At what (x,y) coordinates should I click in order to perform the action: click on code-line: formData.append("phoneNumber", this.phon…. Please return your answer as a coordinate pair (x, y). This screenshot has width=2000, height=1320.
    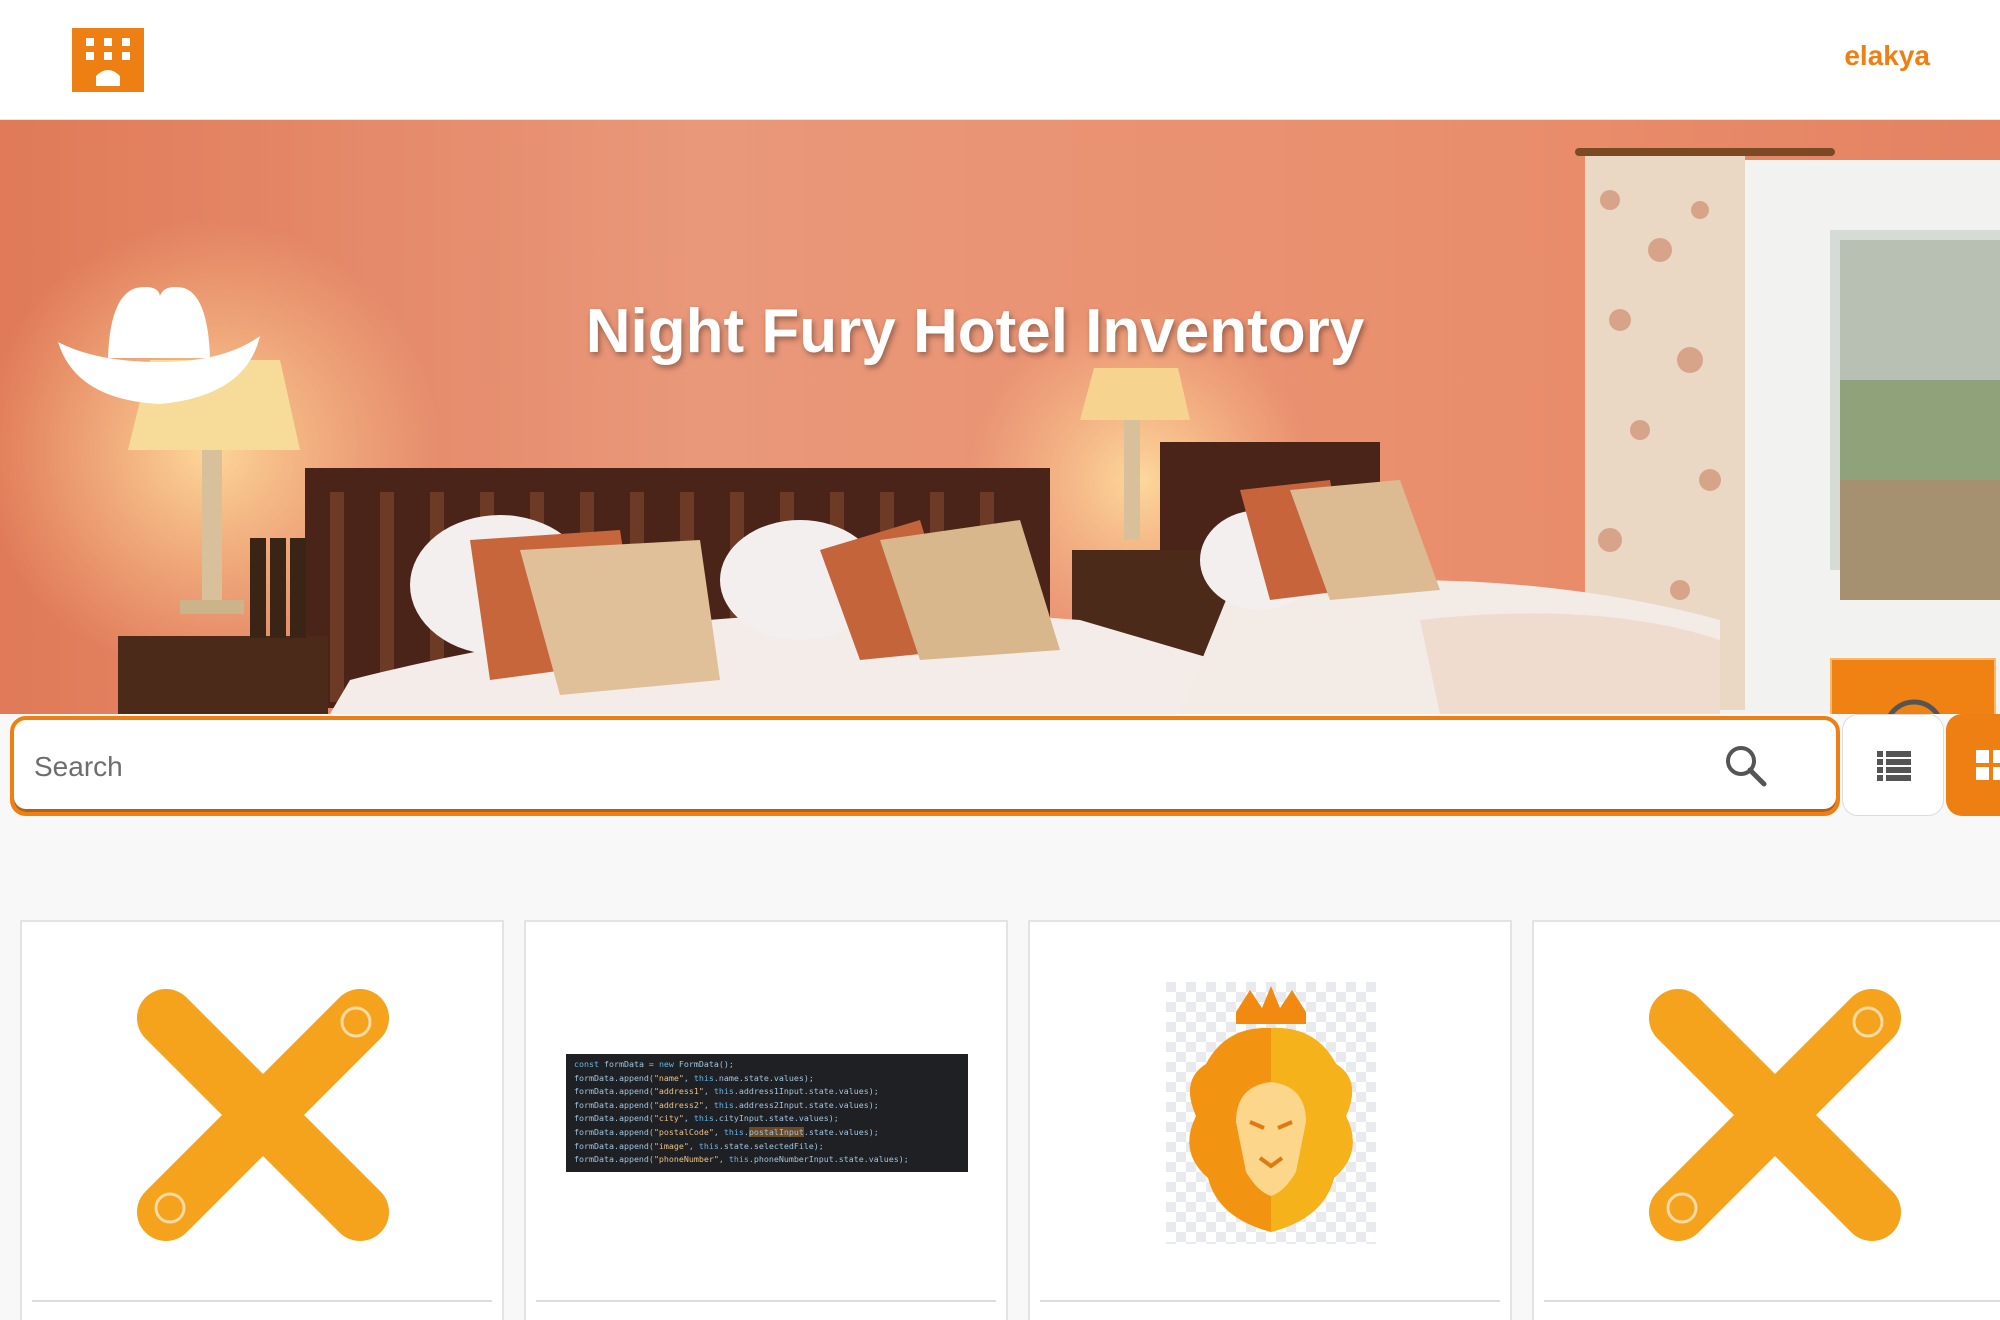
    Looking at the image, I should click on (741, 1159).